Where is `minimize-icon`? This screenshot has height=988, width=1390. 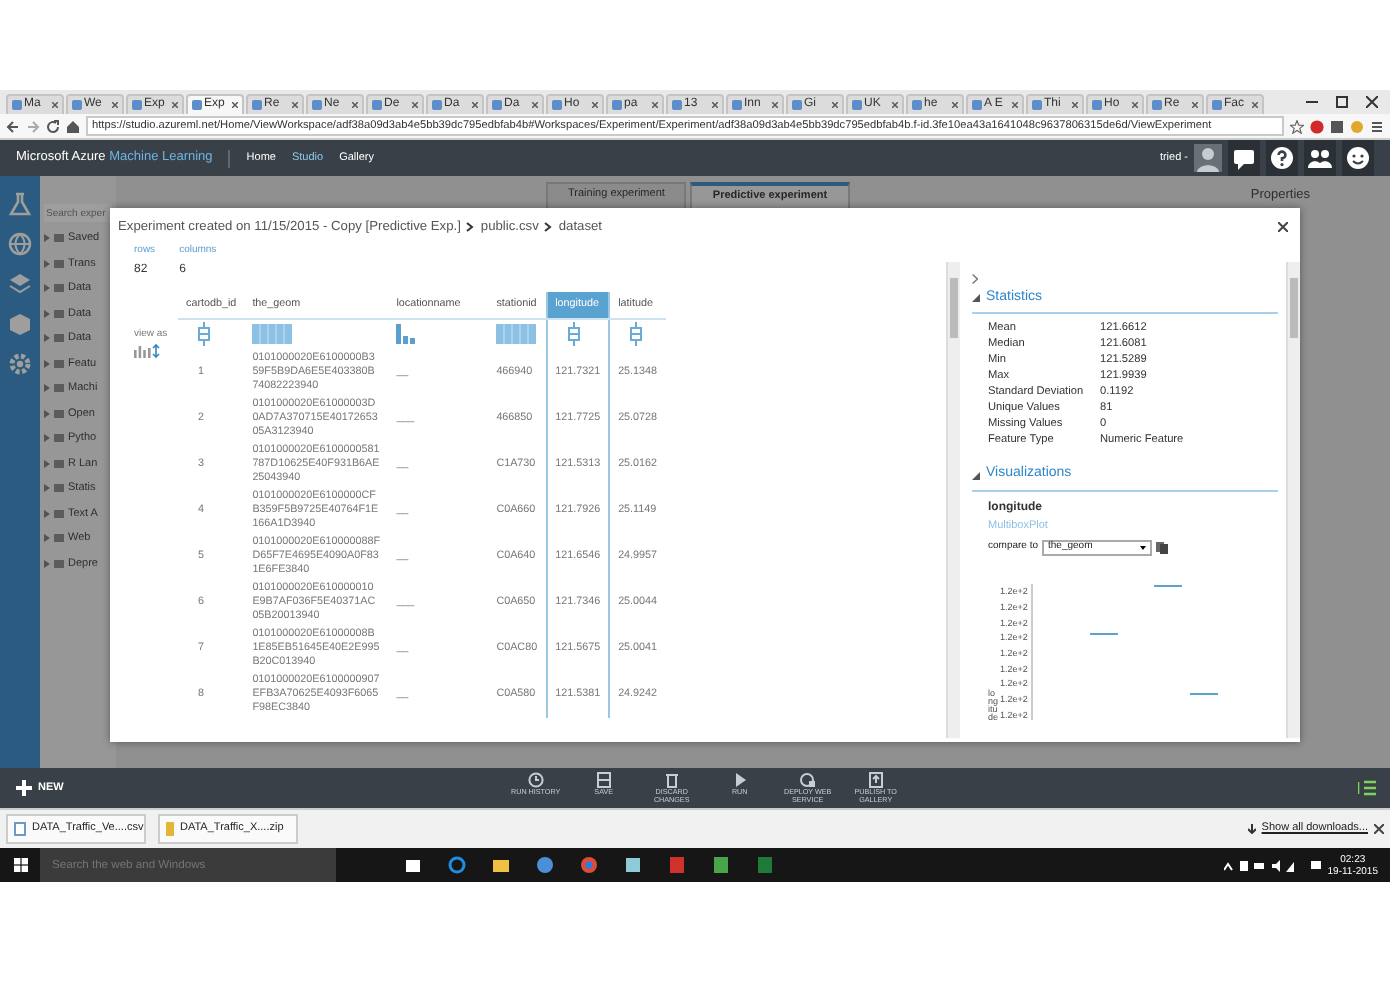 minimize-icon is located at coordinates (1312, 102).